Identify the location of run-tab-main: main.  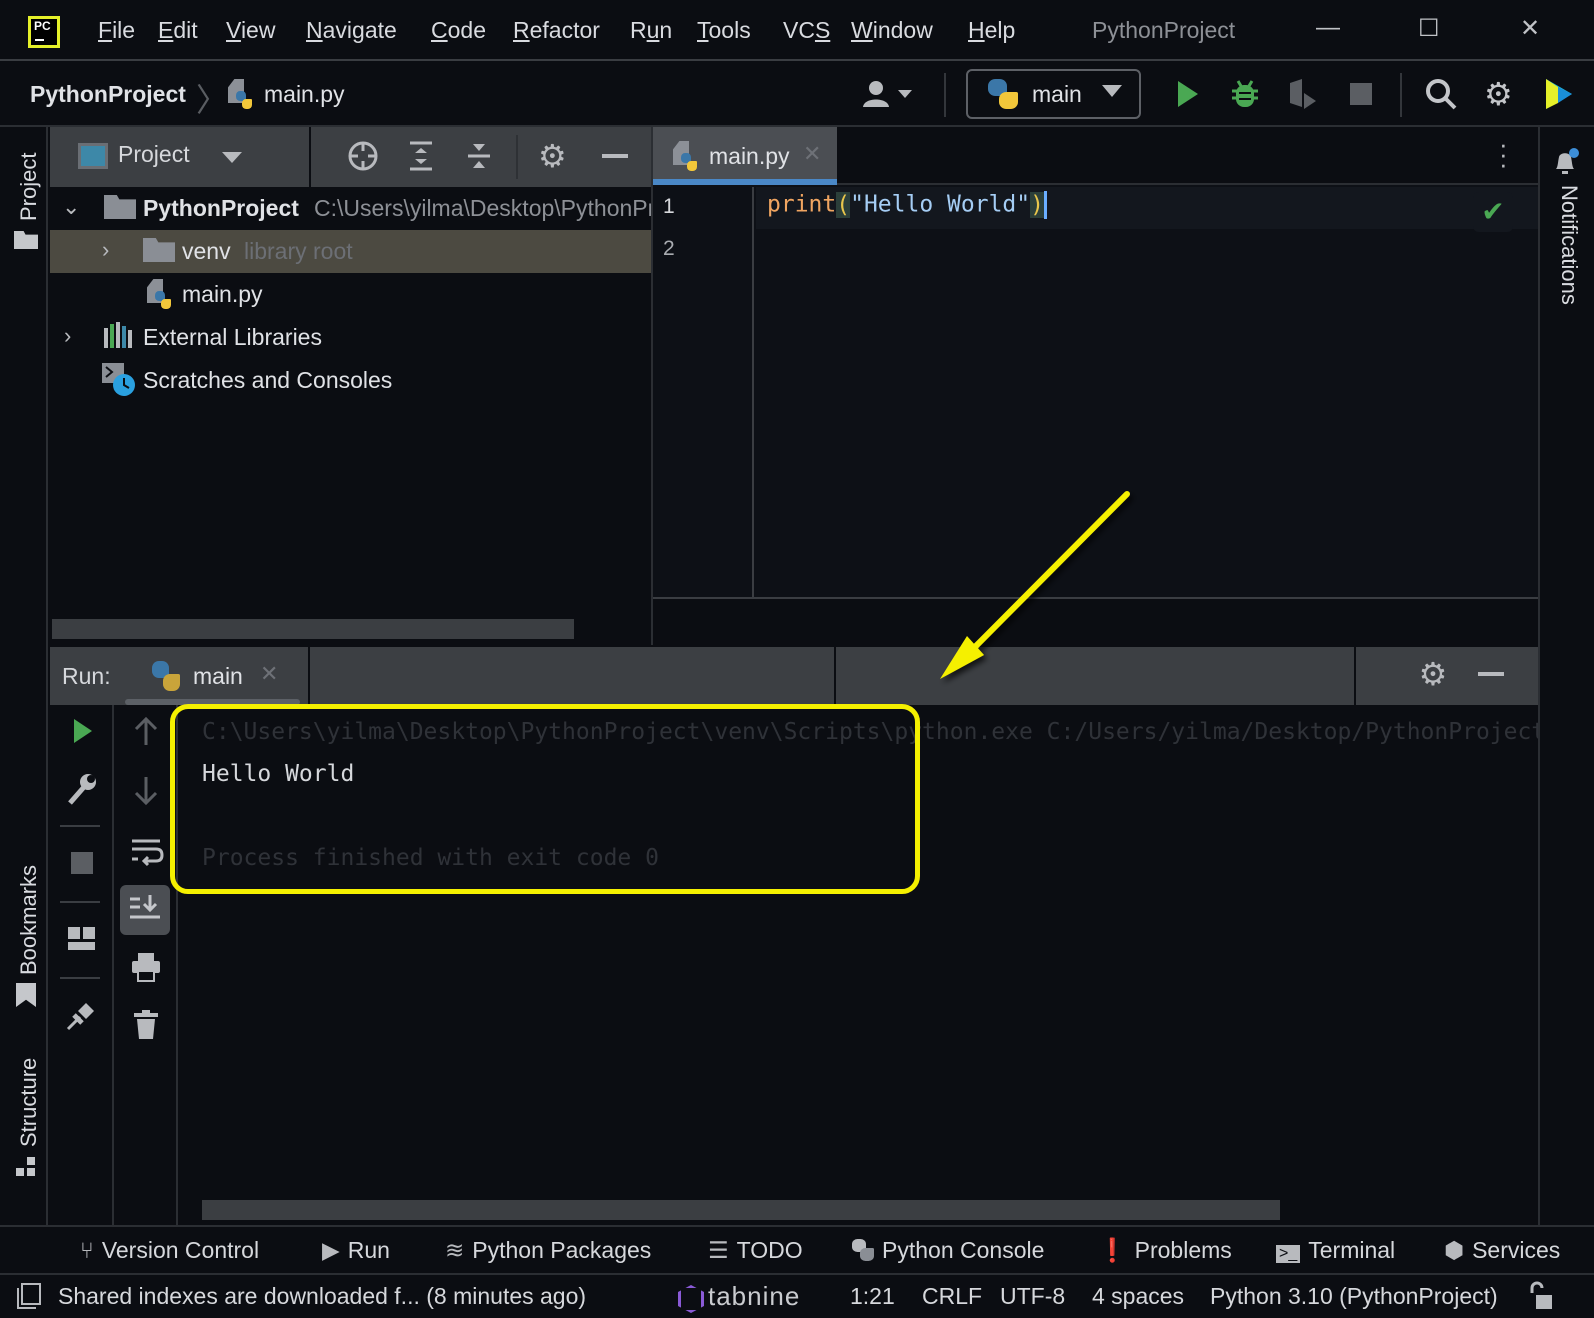
(218, 676).